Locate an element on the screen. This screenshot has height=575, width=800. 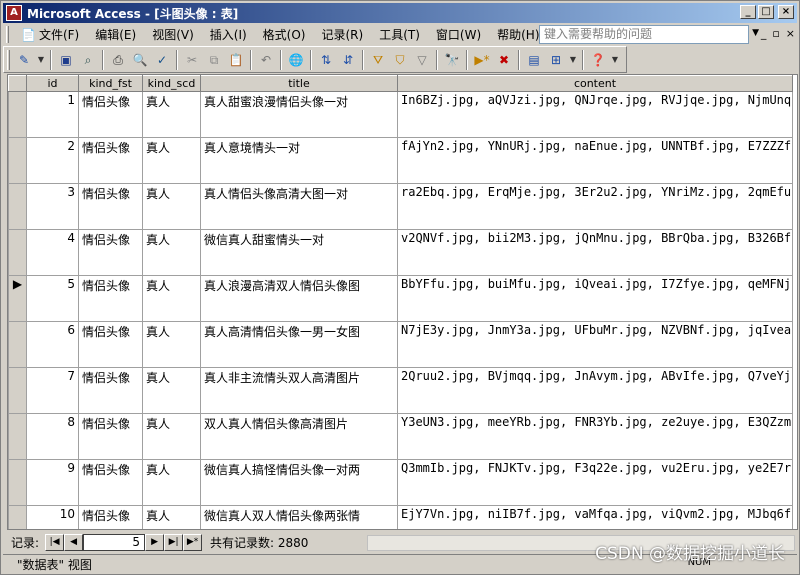
menu-records: 记录(R) is located at coordinates (342, 34).